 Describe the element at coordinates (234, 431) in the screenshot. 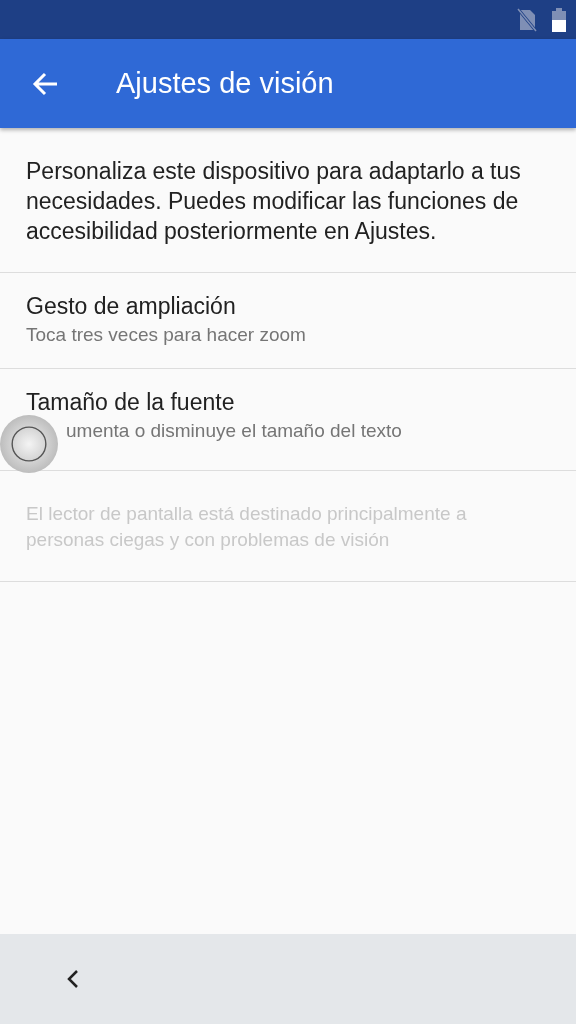

I see `setting-summary: umenta o disminuye el tamaño del texto` at that location.